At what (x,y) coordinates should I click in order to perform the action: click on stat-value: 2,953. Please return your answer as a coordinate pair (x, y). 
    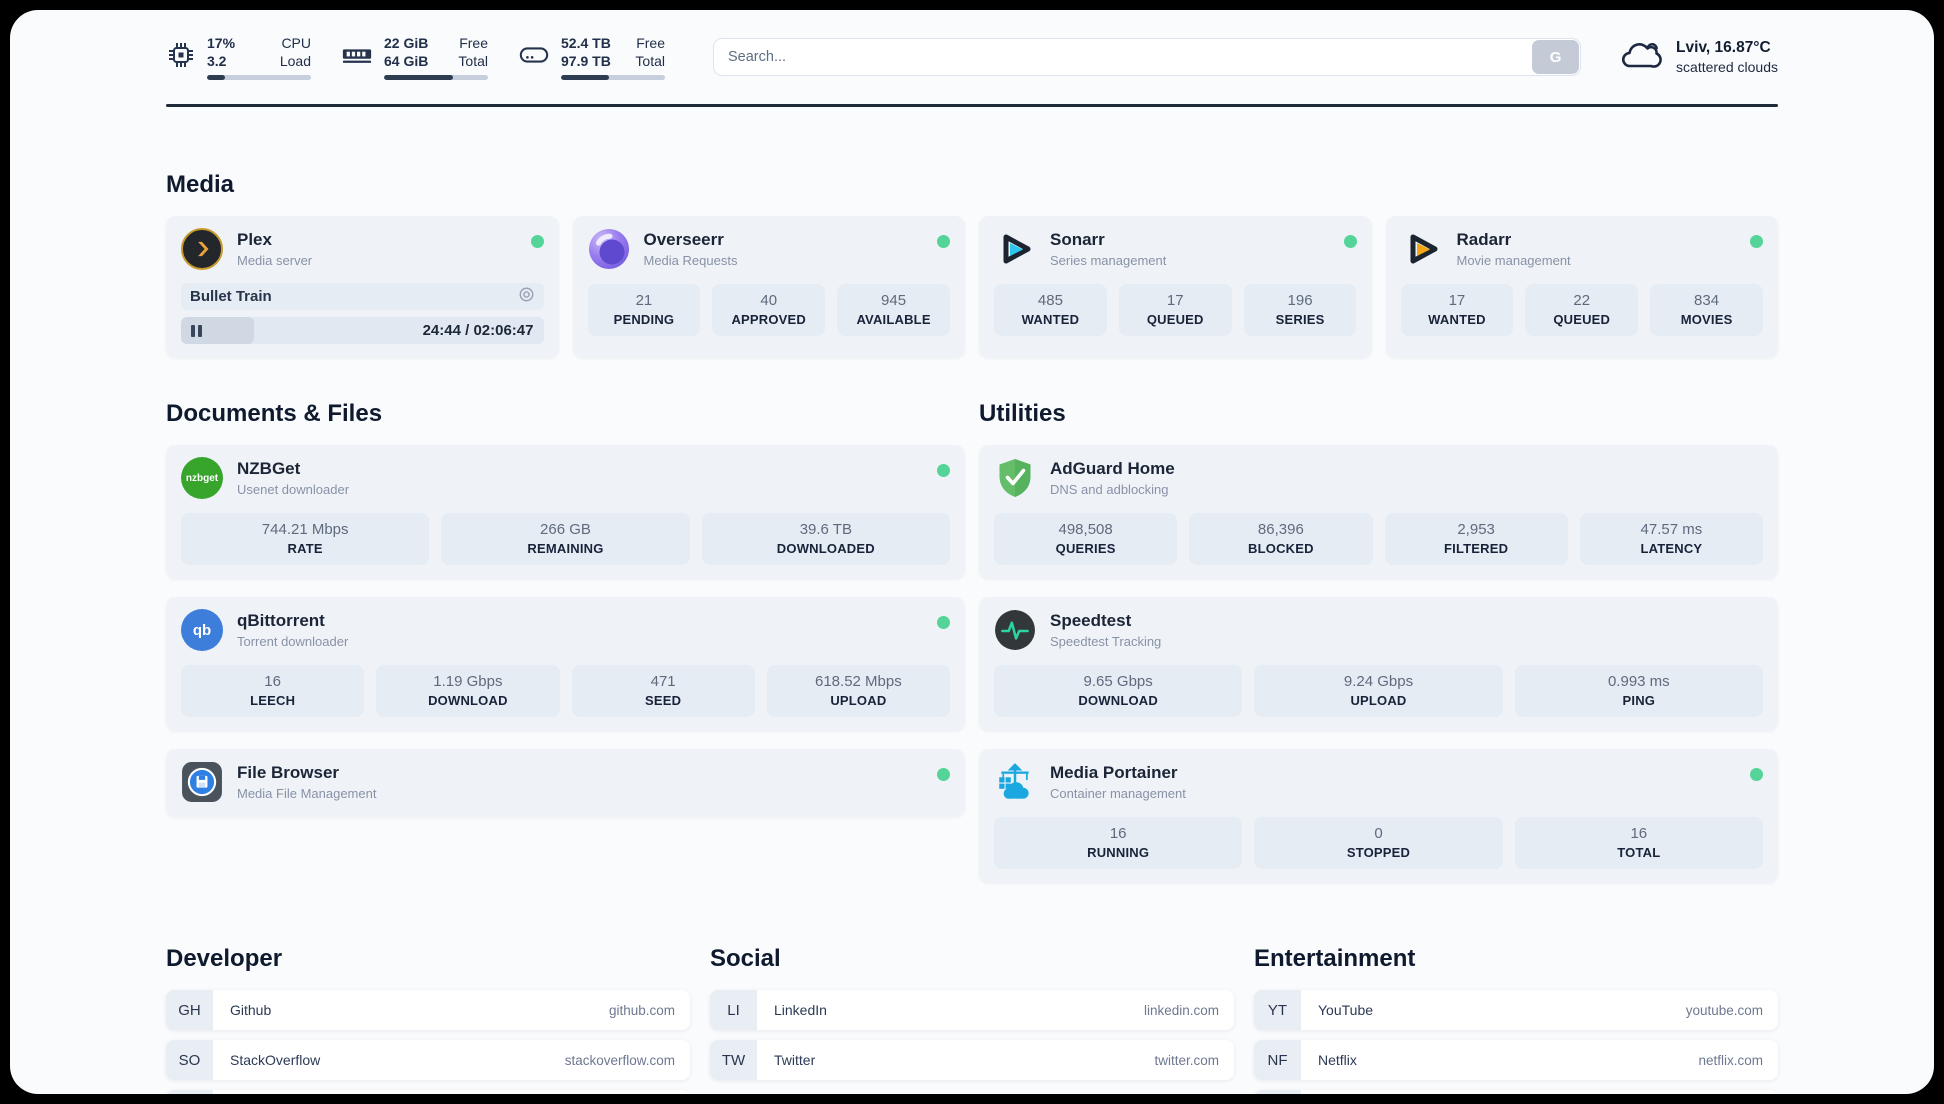
    Looking at the image, I should click on (1476, 530).